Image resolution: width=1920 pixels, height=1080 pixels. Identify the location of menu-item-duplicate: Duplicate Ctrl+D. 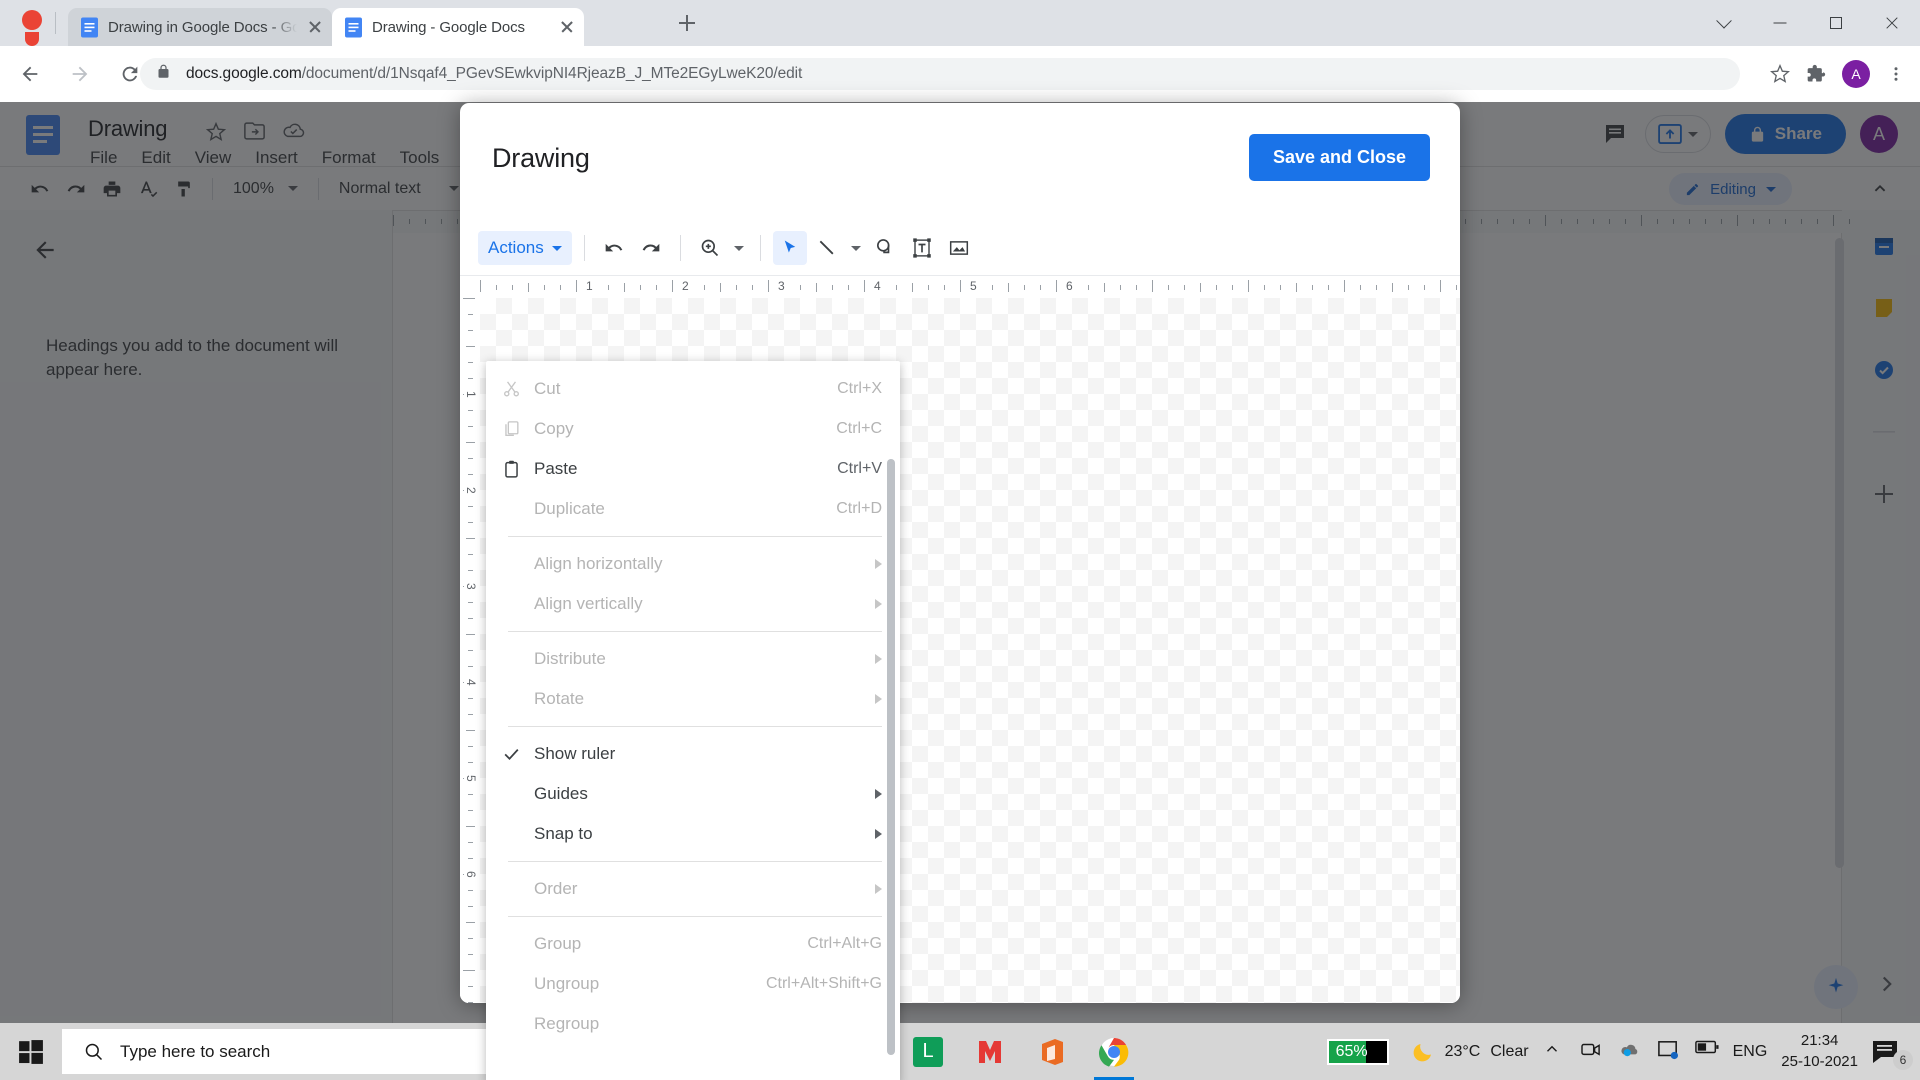
(693, 509).